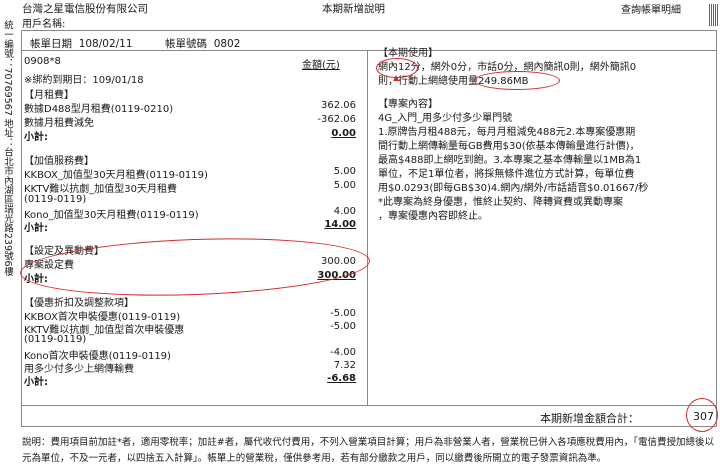 The image size is (720, 474). What do you see at coordinates (343, 352) in the screenshot?
I see `line-item-amount: -4.00` at bounding box center [343, 352].